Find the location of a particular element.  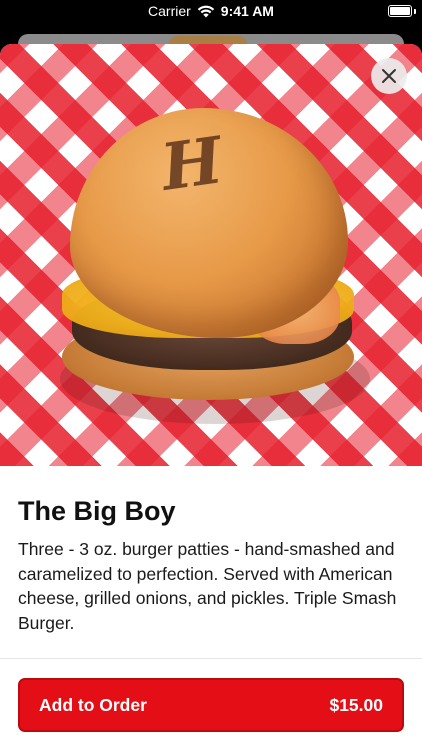

item-price: $15.00 is located at coordinates (356, 704).